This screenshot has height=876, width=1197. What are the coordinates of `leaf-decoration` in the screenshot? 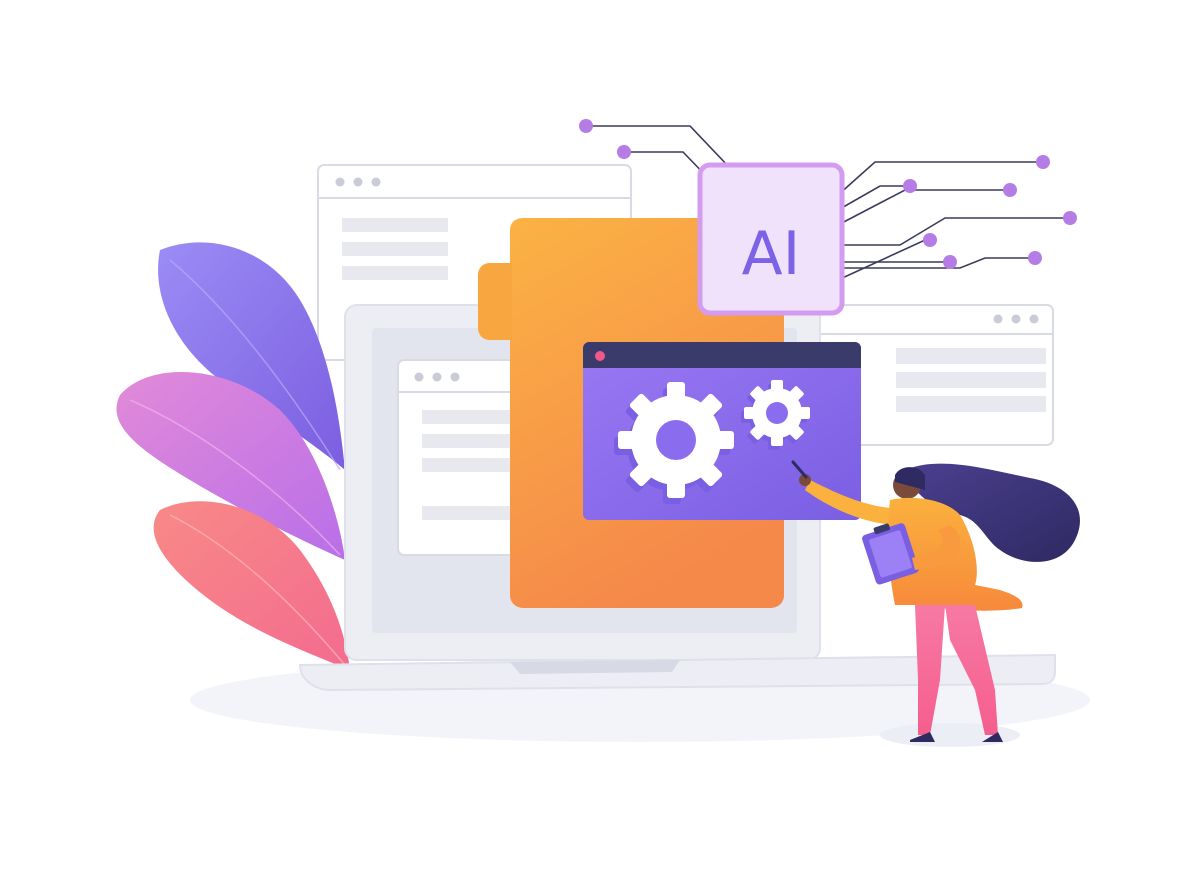 It's located at (233, 456).